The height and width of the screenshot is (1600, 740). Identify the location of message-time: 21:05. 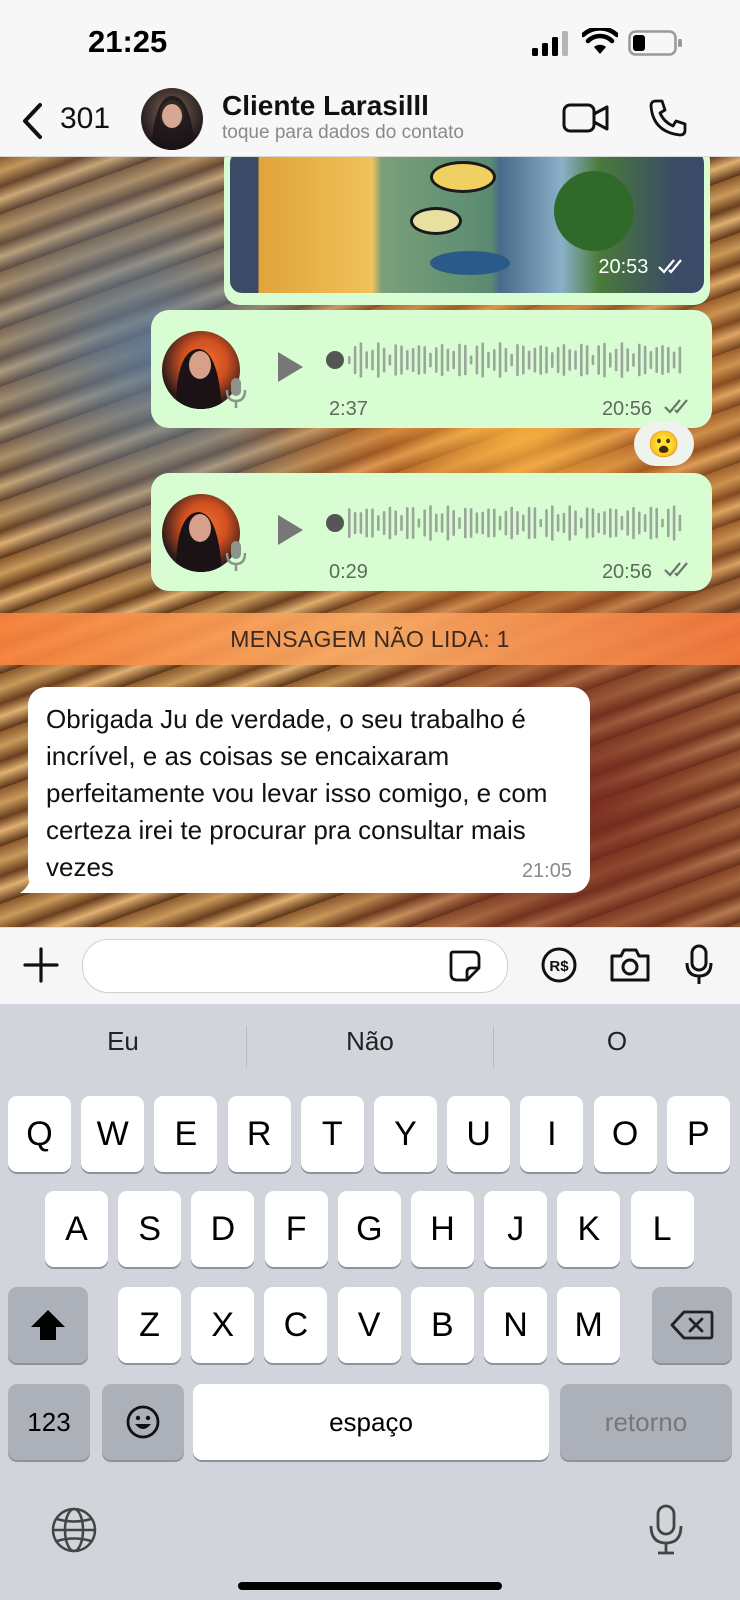
(546, 871).